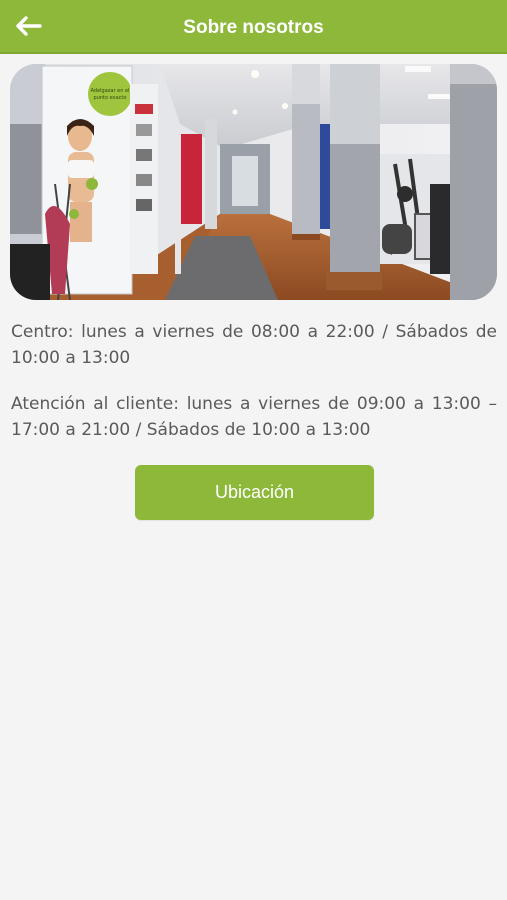 This screenshot has height=900, width=507. I want to click on ubicacion-button-label: Ubicación, so click(254, 492).